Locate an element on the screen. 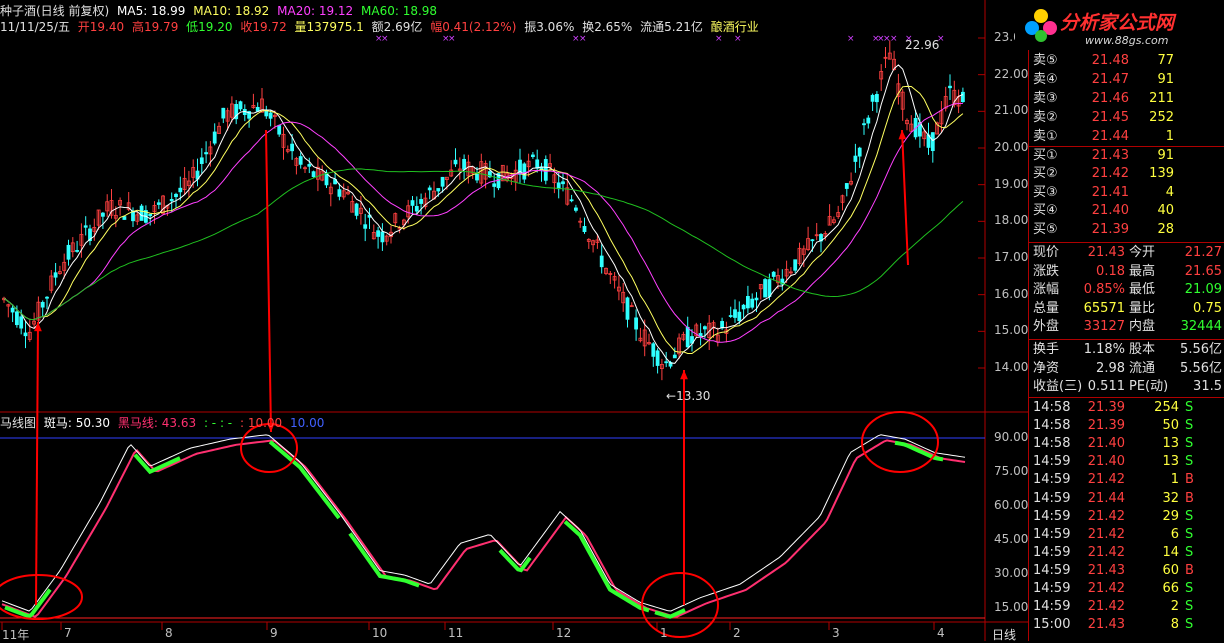 The height and width of the screenshot is (643, 1224). quote-value: 21.43 is located at coordinates (1106, 252).